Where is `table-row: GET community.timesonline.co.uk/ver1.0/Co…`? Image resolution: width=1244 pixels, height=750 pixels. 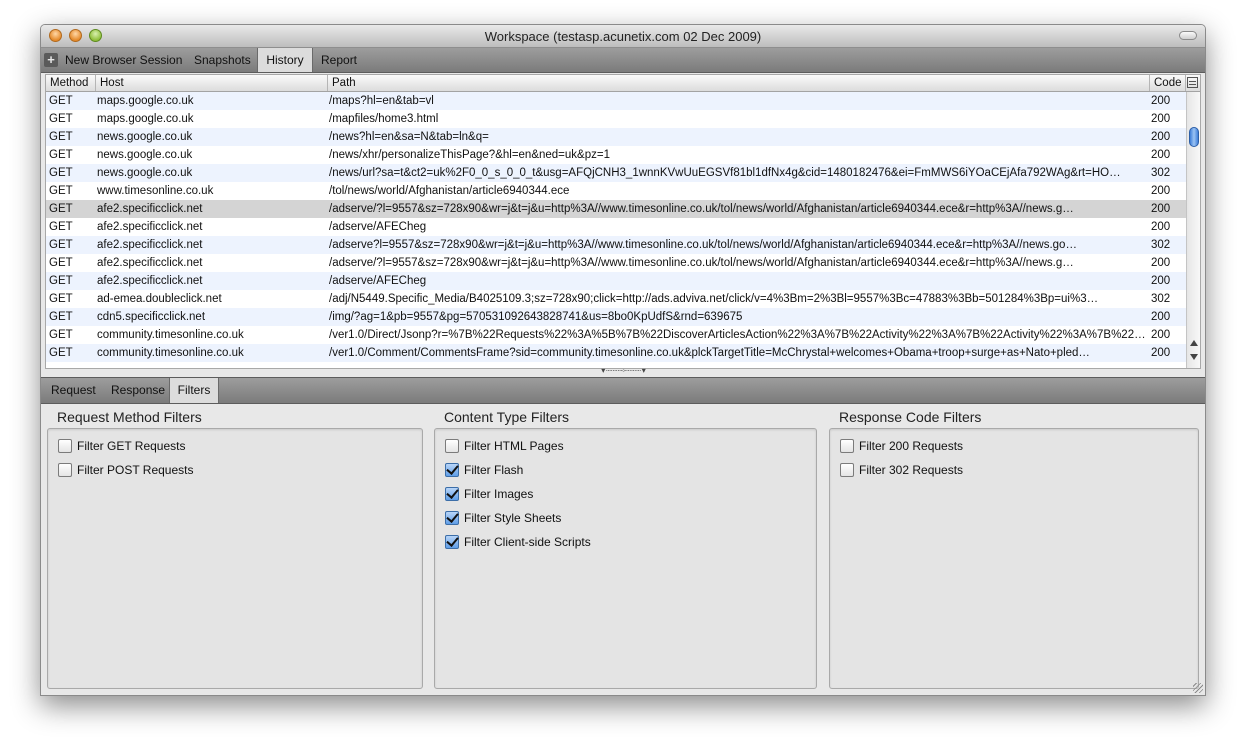
table-row: GET community.timesonline.co.uk/ver1.0/Co… is located at coordinates (616, 353).